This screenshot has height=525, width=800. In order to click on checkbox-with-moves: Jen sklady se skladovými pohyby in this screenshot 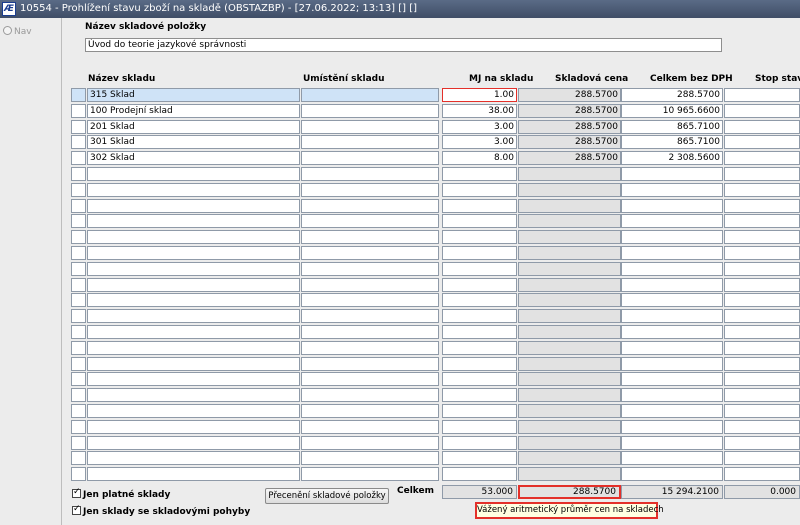, I will do `click(161, 510)`.